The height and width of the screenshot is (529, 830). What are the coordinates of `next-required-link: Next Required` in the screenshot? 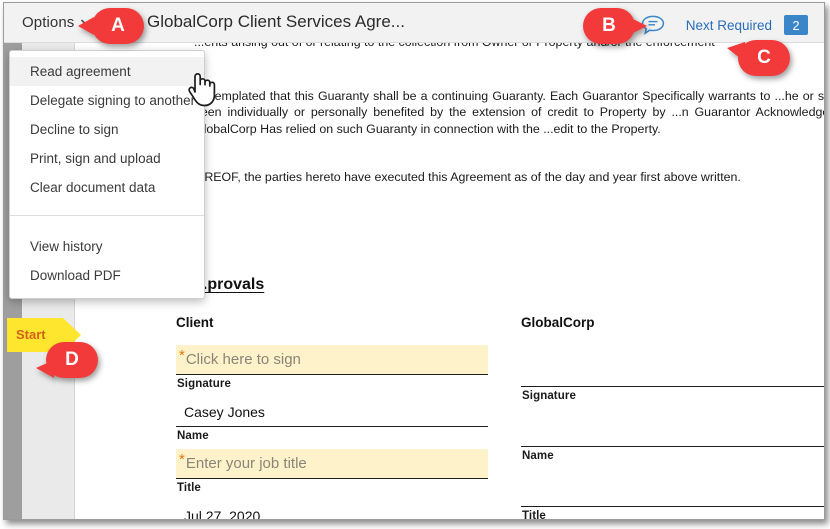 It's located at (729, 25).